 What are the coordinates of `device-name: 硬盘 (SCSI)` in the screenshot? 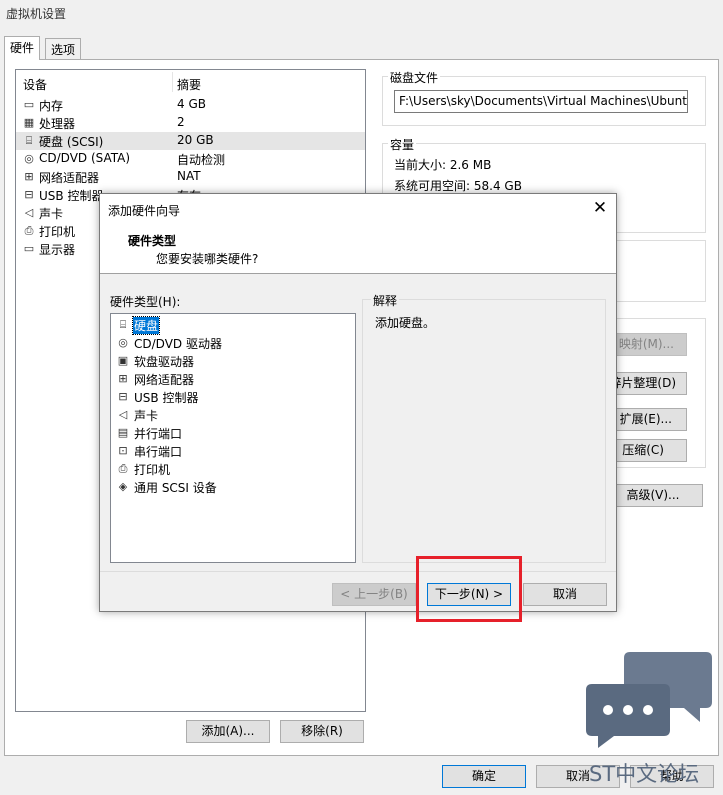 It's located at (71, 142).